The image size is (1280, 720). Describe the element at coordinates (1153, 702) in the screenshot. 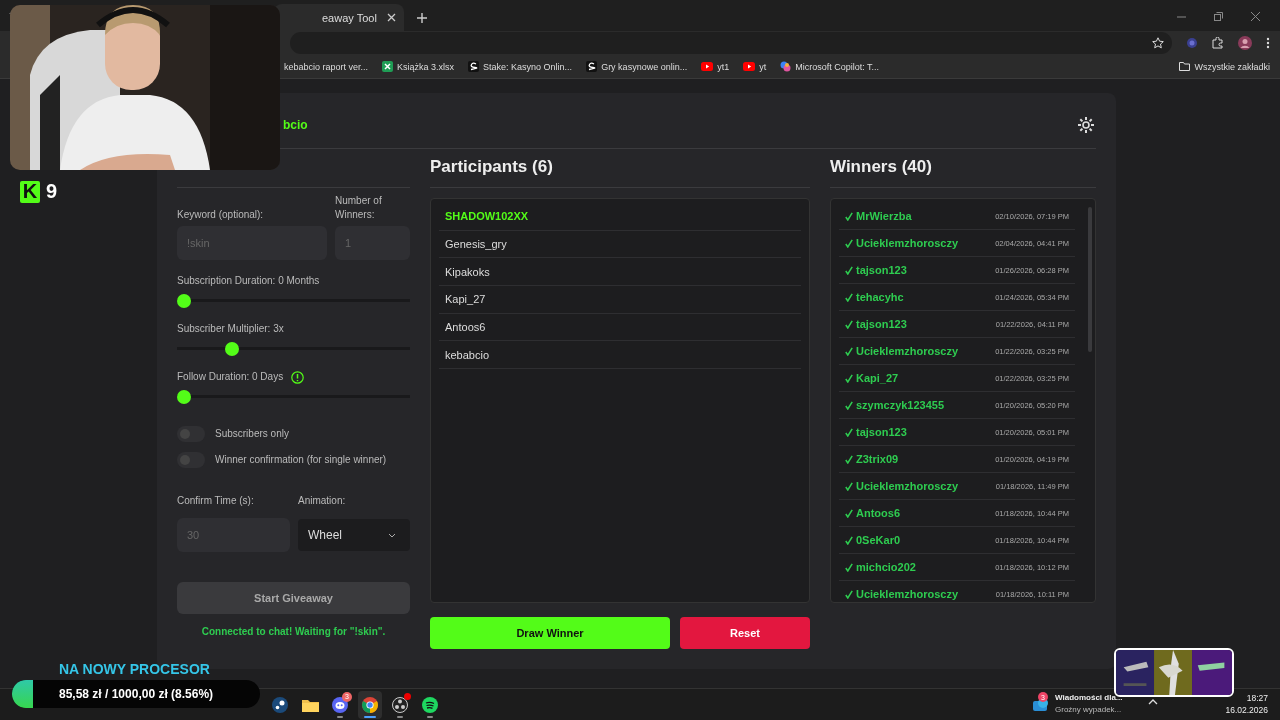

I see `chevron-up-icon` at that location.